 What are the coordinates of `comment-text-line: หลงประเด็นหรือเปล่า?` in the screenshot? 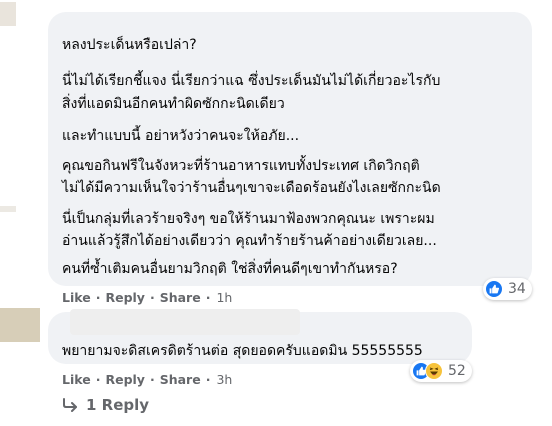 It's located at (129, 45).